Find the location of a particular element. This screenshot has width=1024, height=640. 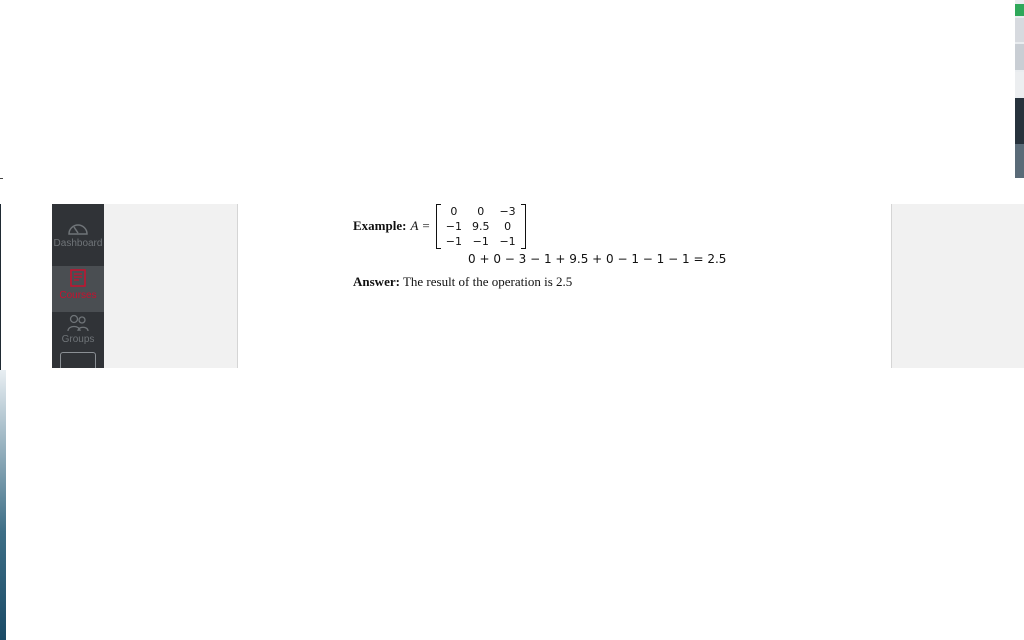

matrix-row: −1 9.5 0 is located at coordinates (481, 226).